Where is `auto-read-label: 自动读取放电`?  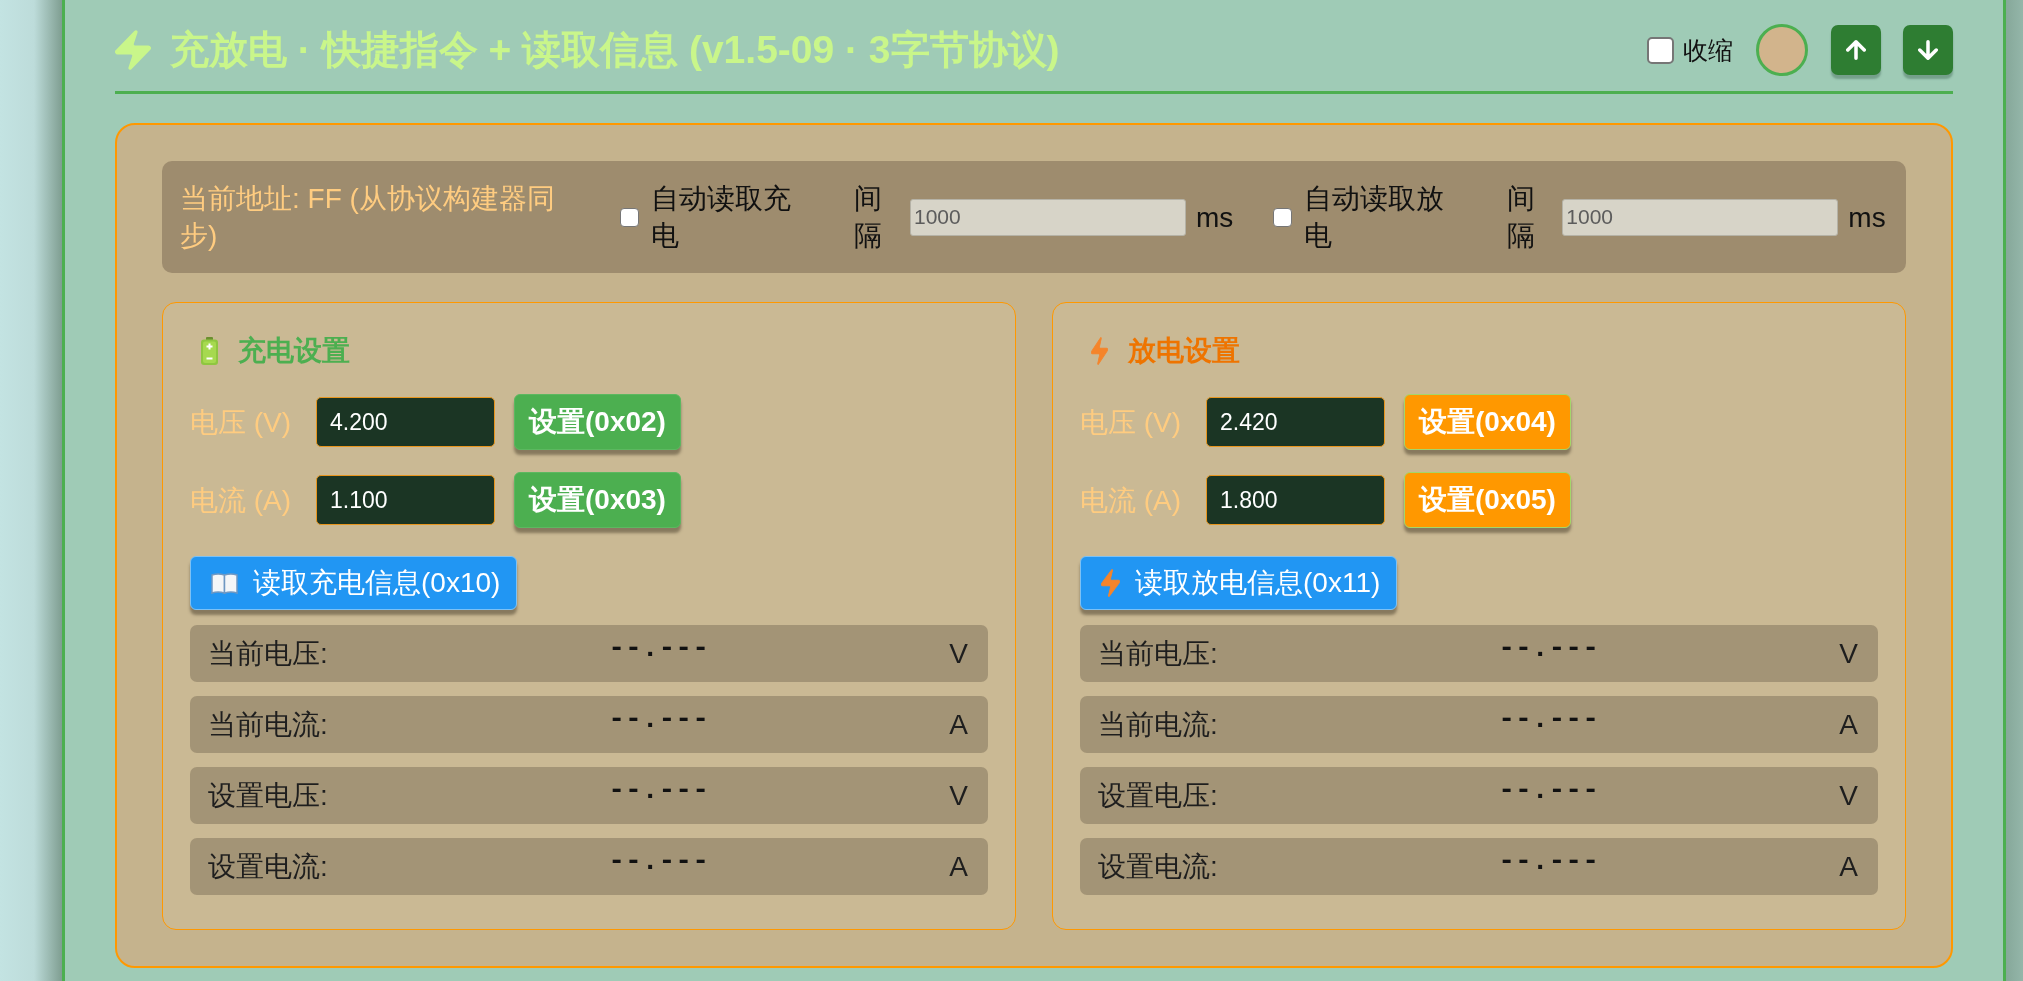
auto-read-label: 自动读取放电 is located at coordinates (1379, 217).